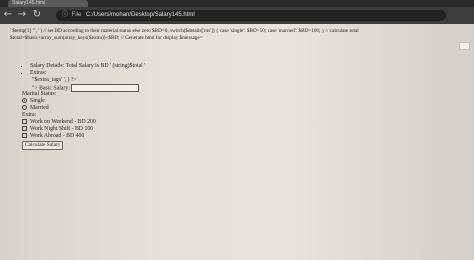  What do you see at coordinates (39, 94) in the screenshot?
I see `marital-status-label: Marital Status:` at bounding box center [39, 94].